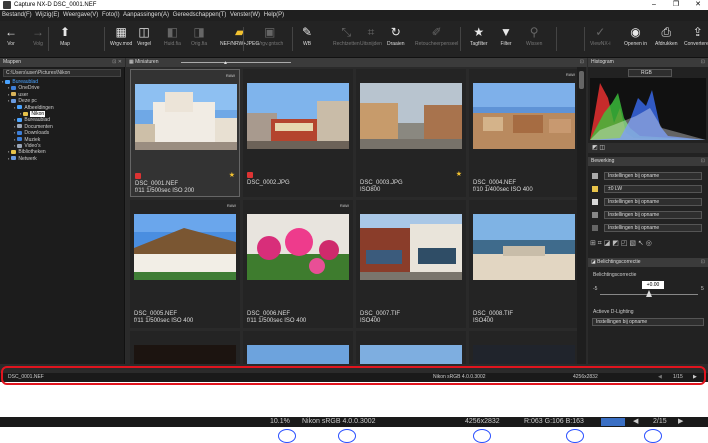 The image size is (708, 443). I want to click on menu-image: Foto(I), so click(111, 15).